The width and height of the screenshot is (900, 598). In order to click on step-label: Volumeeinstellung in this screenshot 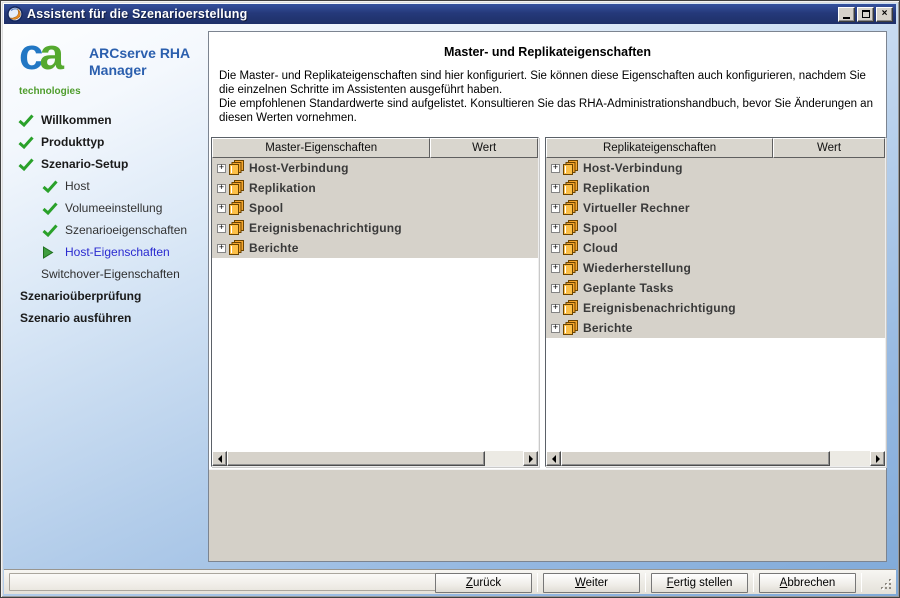, I will do `click(114, 208)`.